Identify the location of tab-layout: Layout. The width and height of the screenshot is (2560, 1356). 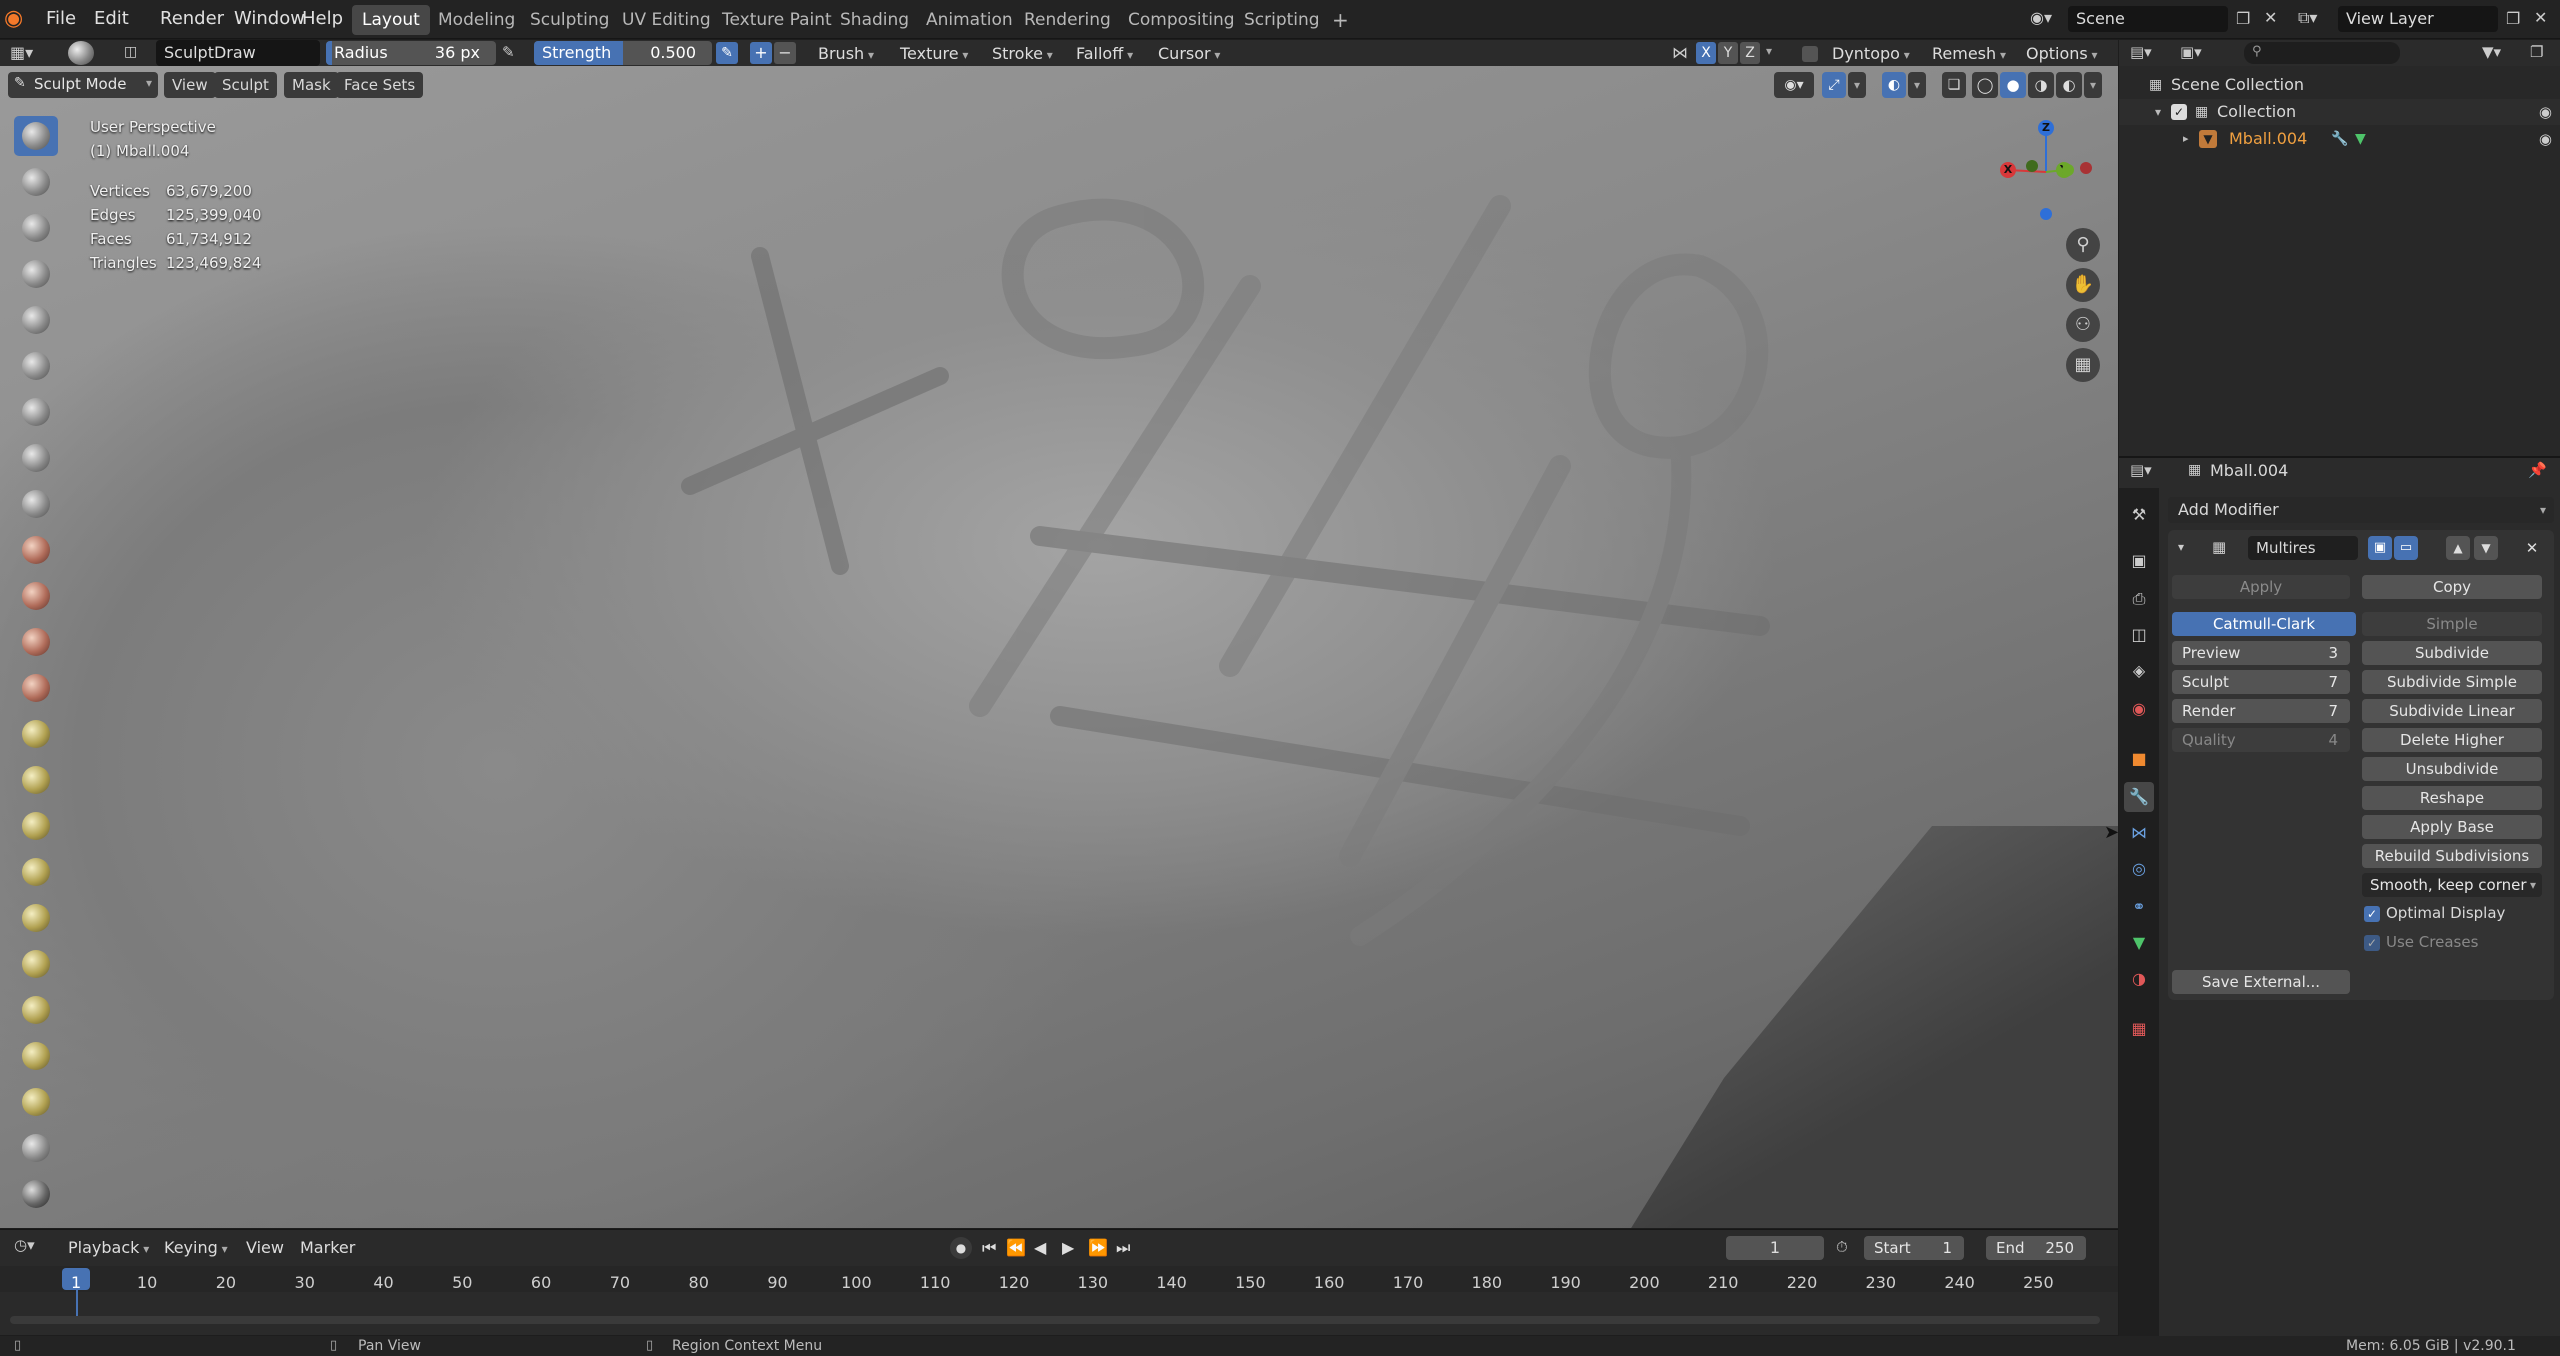
(391, 20).